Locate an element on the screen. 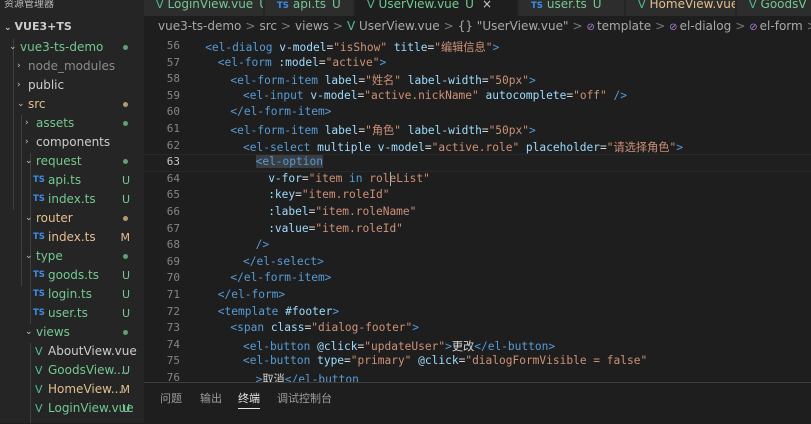 Image resolution: width=811 pixels, height=424 pixels. tab-label: HomeView.vue is located at coordinates (692, 5).